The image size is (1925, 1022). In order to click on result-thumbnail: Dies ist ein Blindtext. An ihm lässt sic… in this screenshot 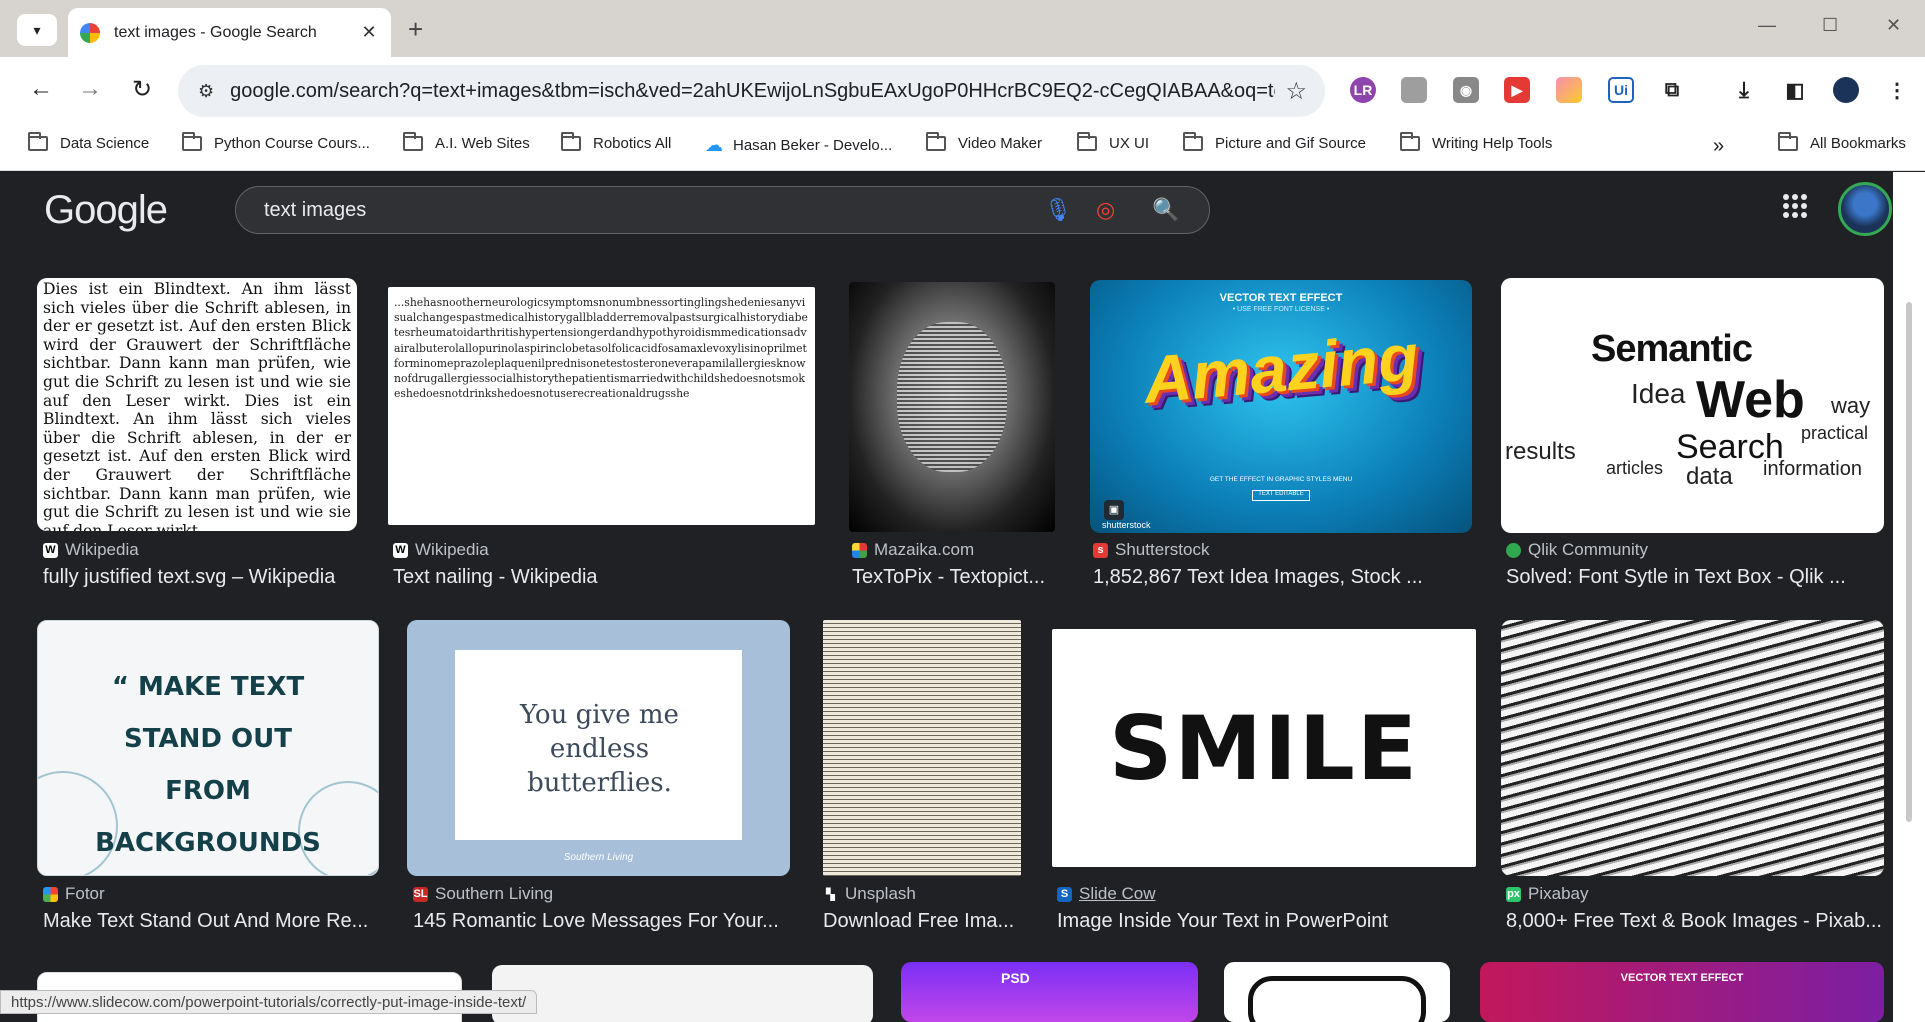, I will do `click(197, 404)`.